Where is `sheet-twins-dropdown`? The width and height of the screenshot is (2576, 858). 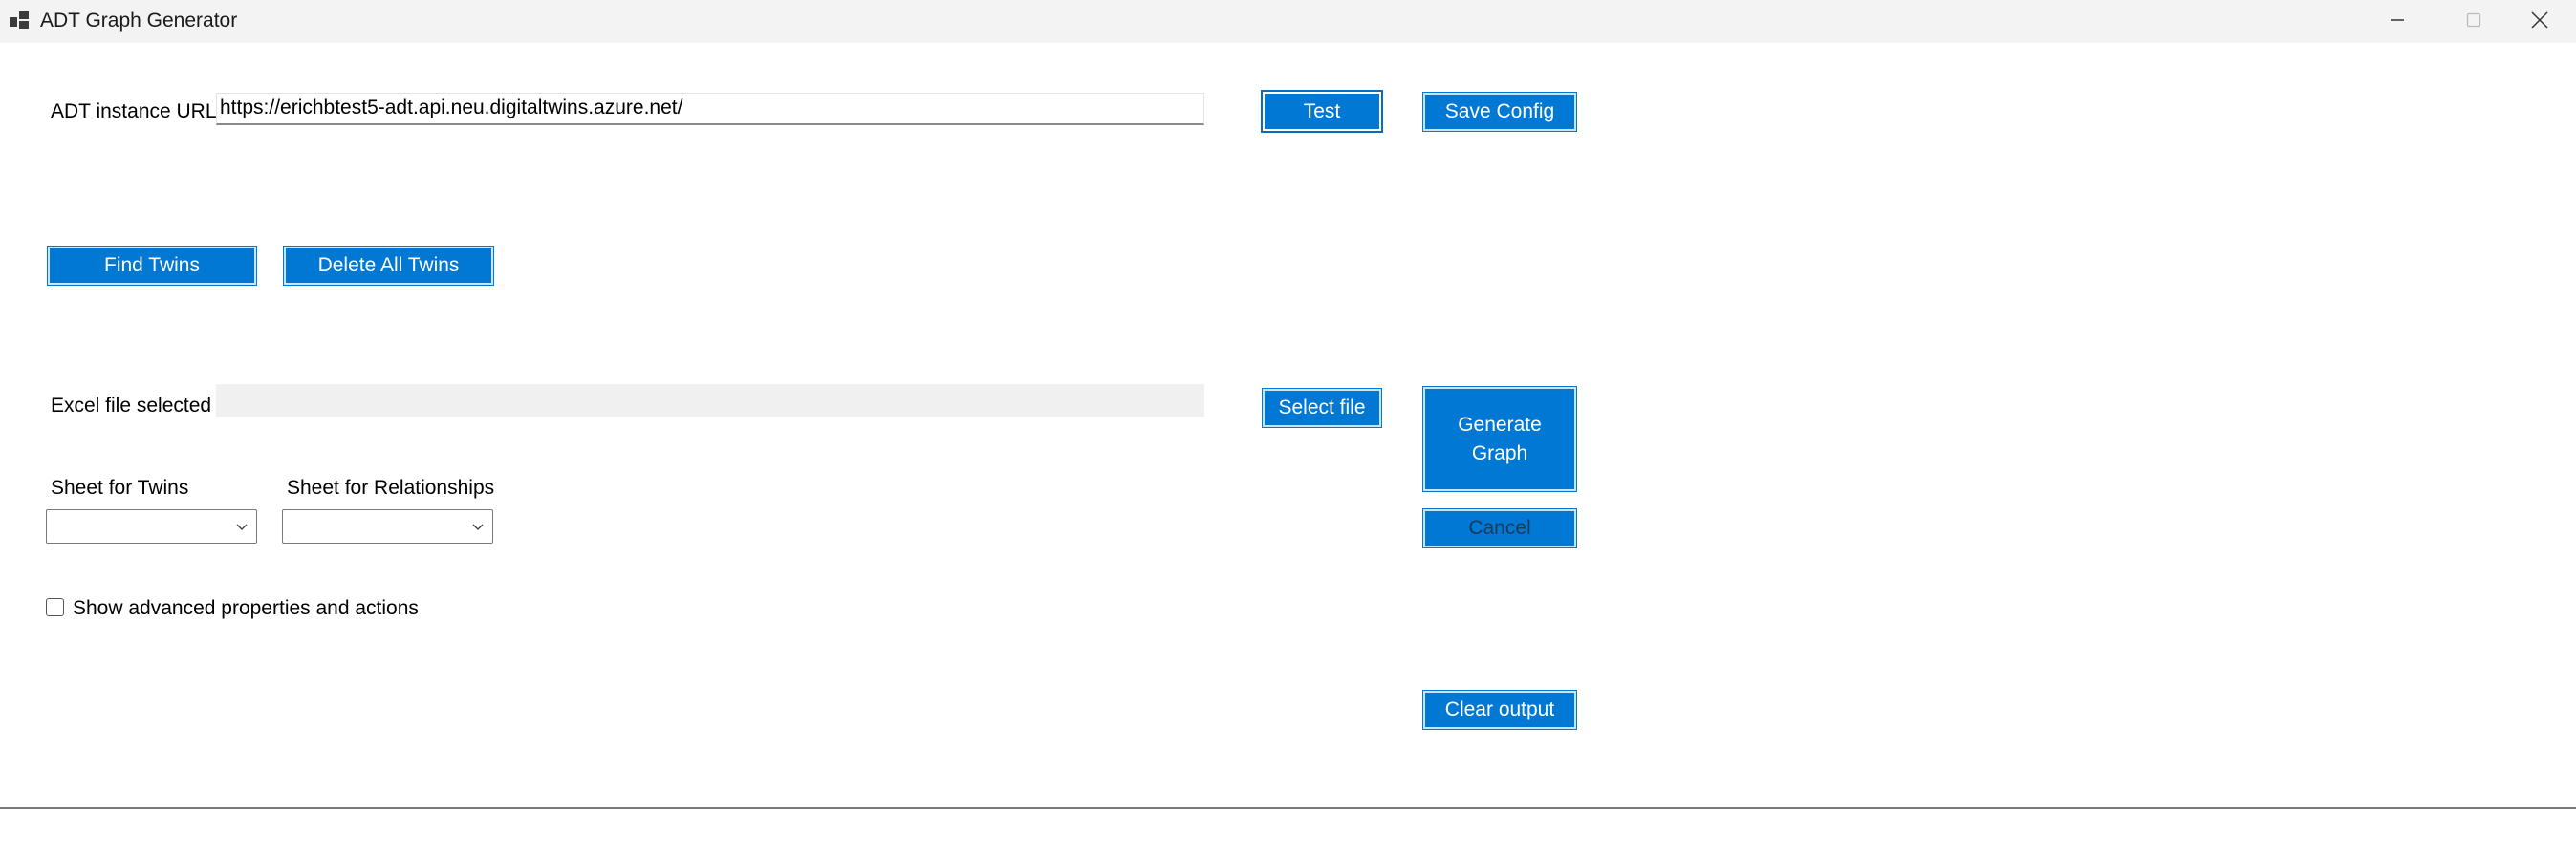 sheet-twins-dropdown is located at coordinates (151, 526).